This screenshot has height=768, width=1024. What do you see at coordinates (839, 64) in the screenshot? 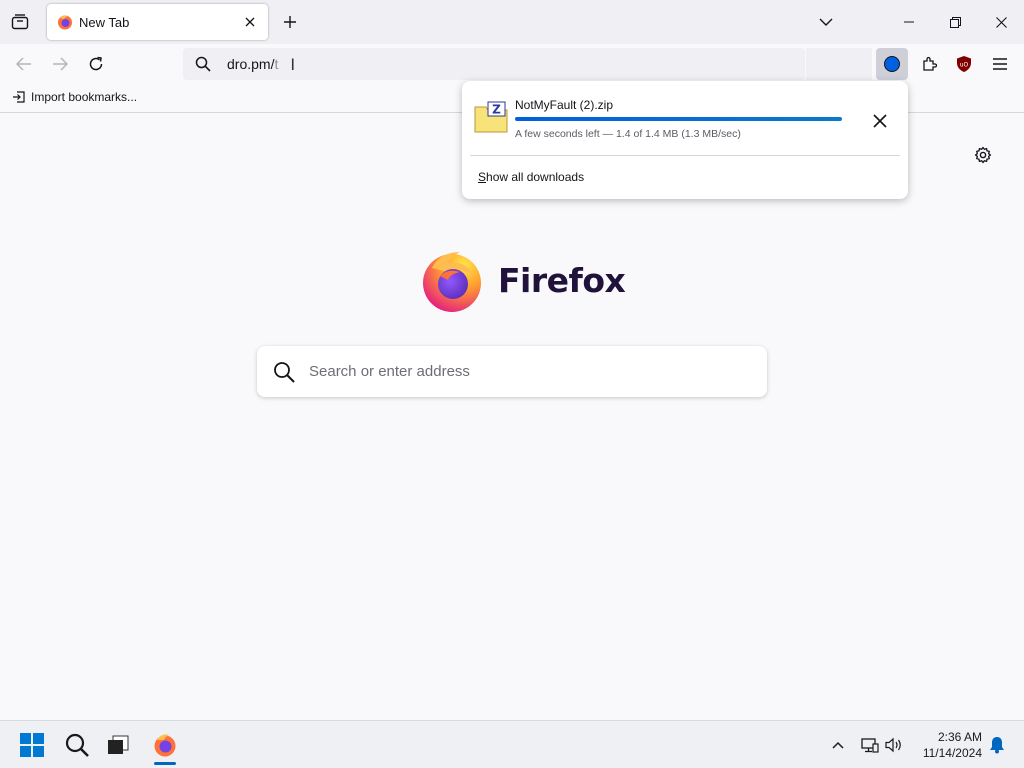
I see `urlbar-extension-area` at bounding box center [839, 64].